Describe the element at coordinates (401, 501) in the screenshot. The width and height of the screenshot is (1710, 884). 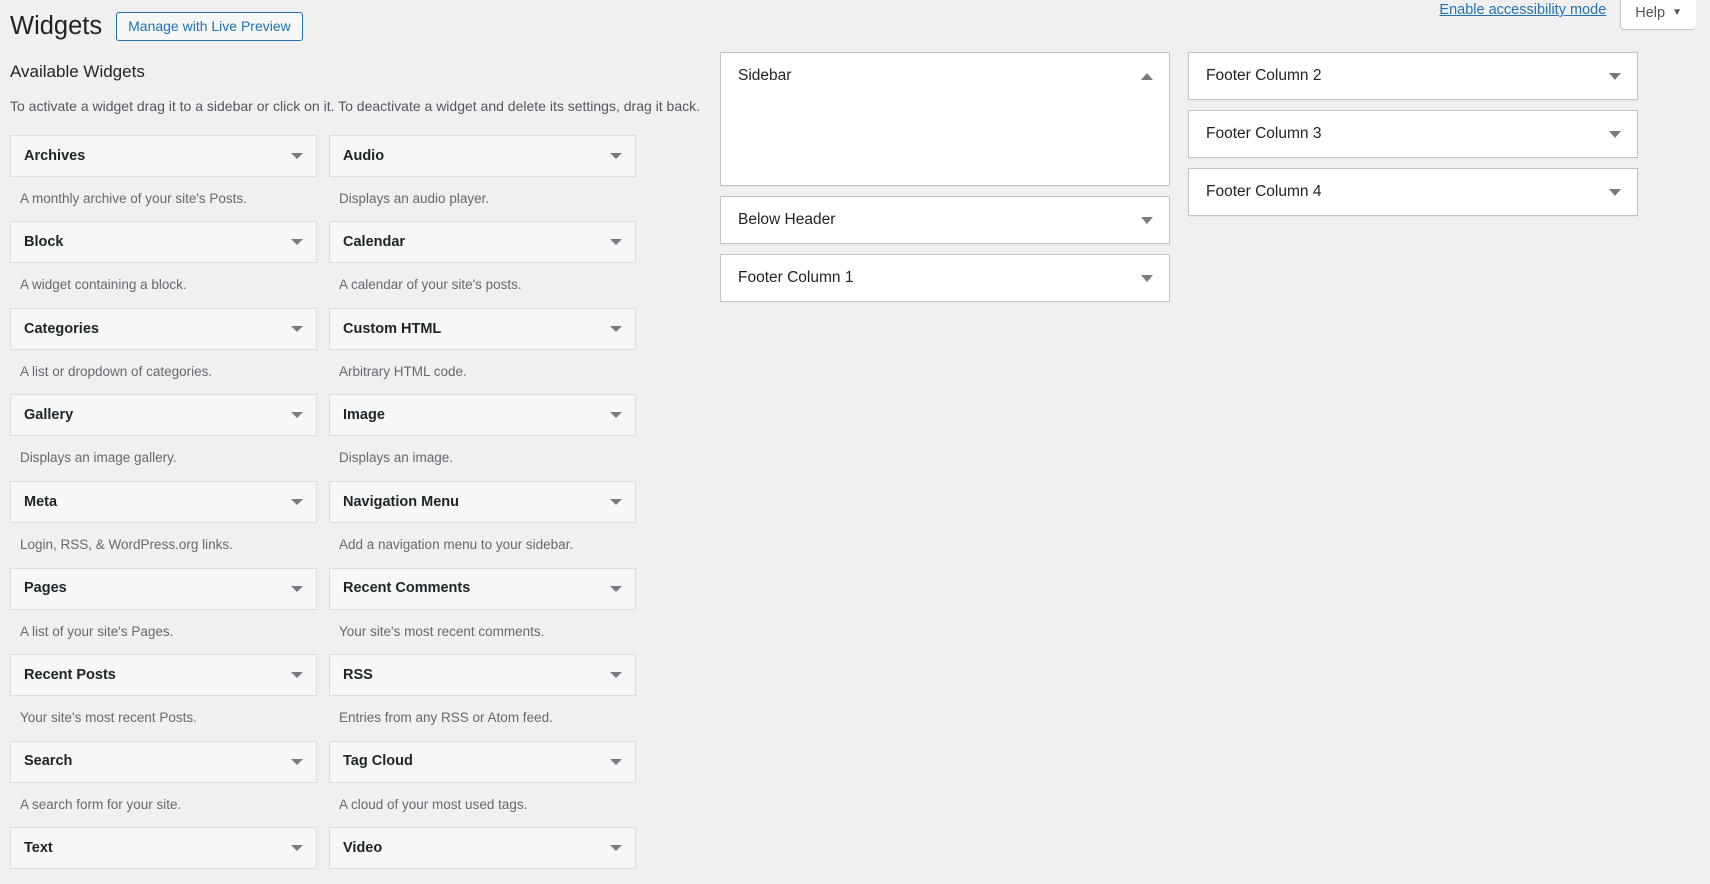
I see `widget-title: Navigation Menu` at that location.